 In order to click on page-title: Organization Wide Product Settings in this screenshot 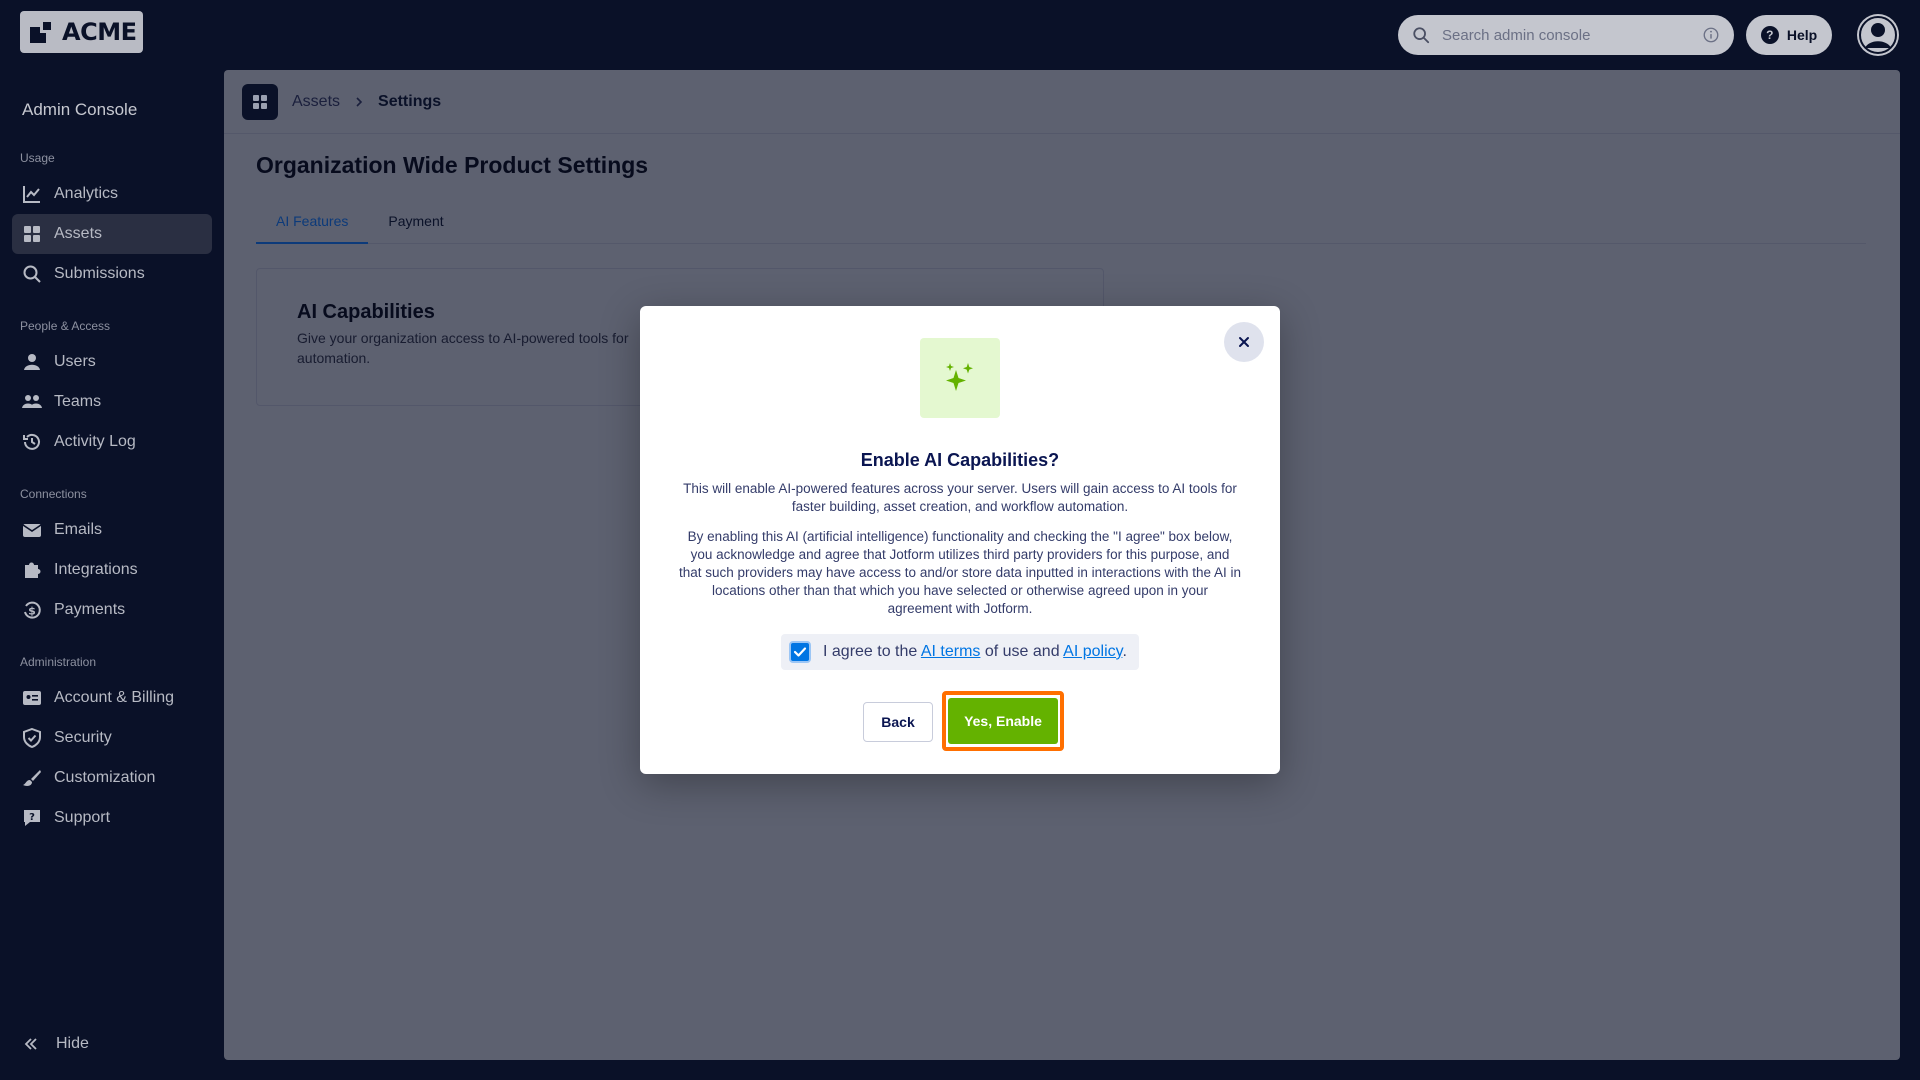, I will do `click(452, 165)`.